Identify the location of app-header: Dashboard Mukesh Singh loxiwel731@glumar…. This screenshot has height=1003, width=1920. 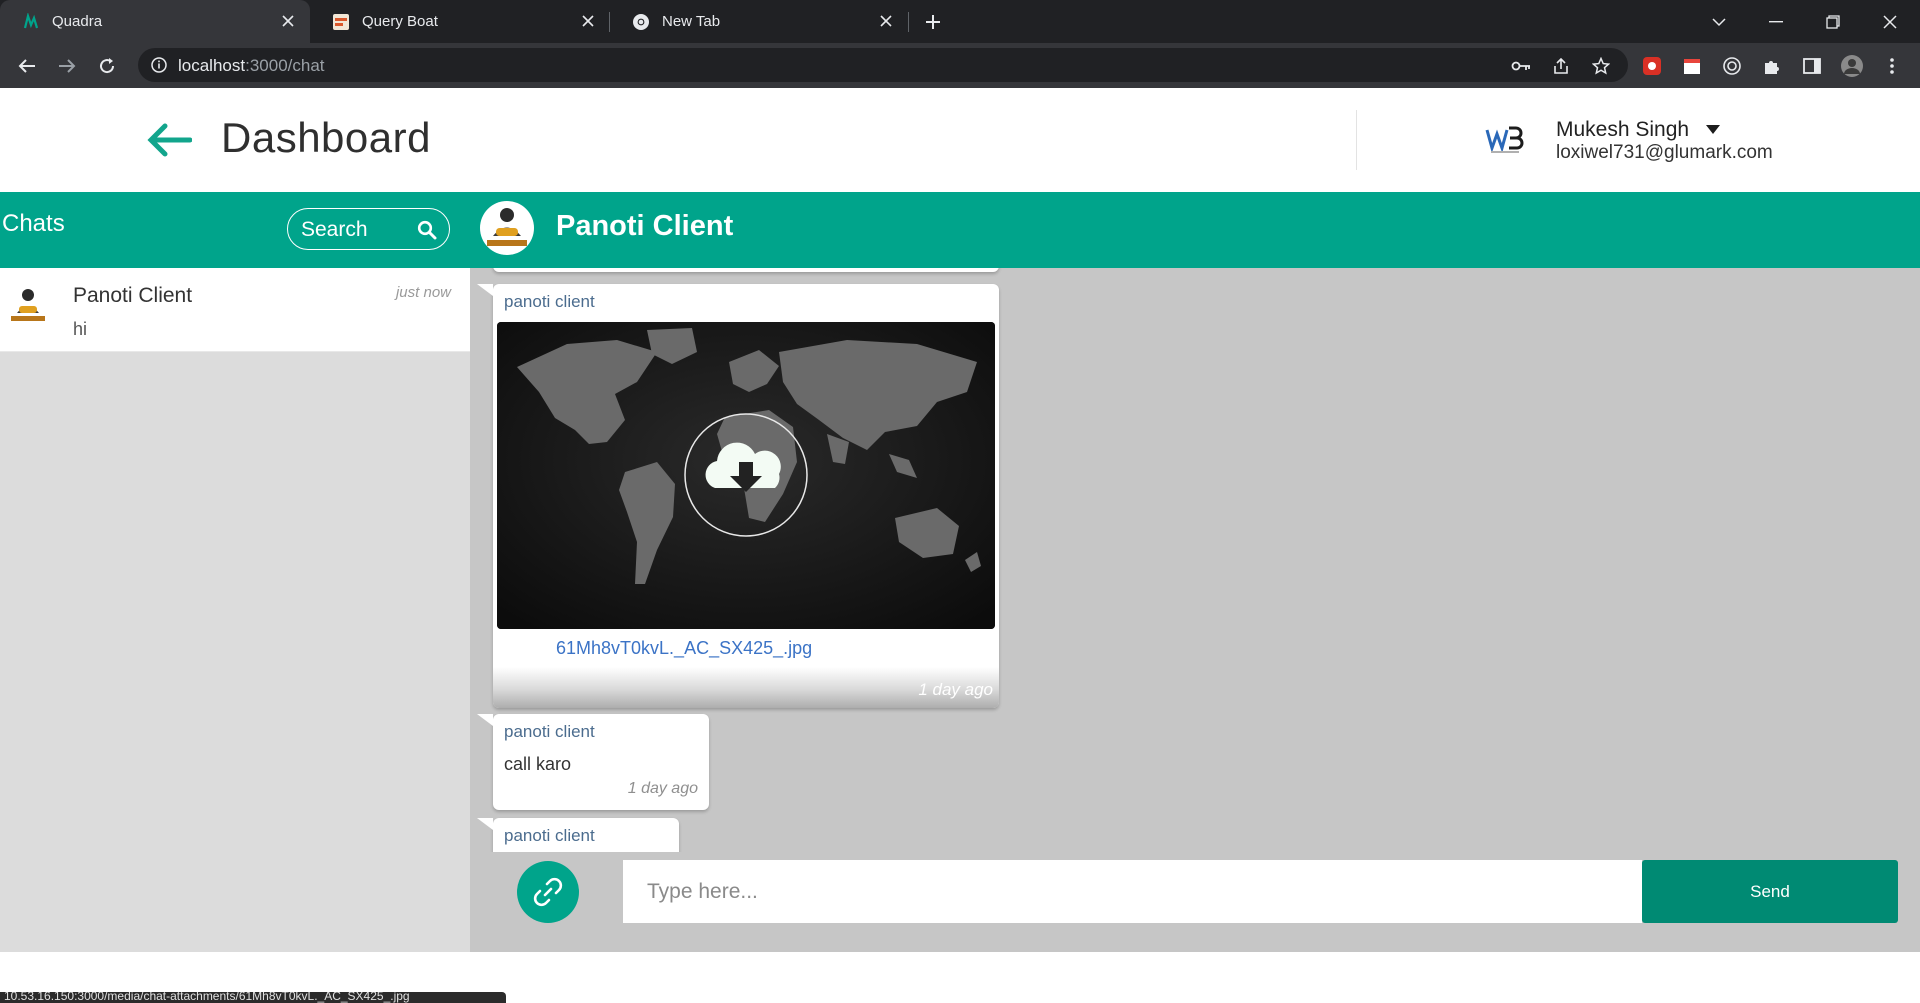
(960, 140).